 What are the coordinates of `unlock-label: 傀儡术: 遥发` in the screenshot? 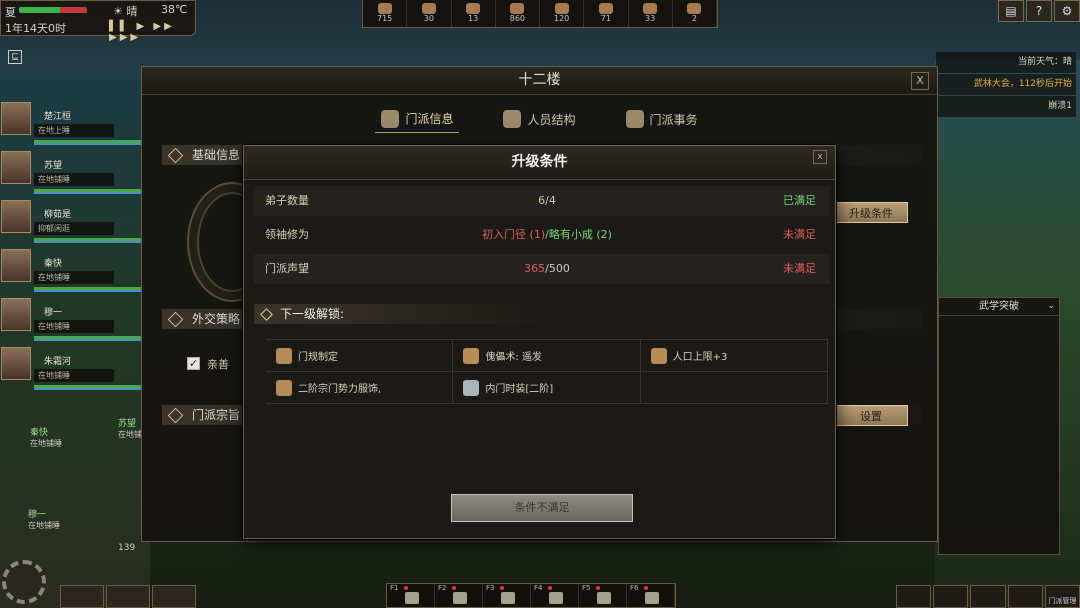 It's located at (513, 357).